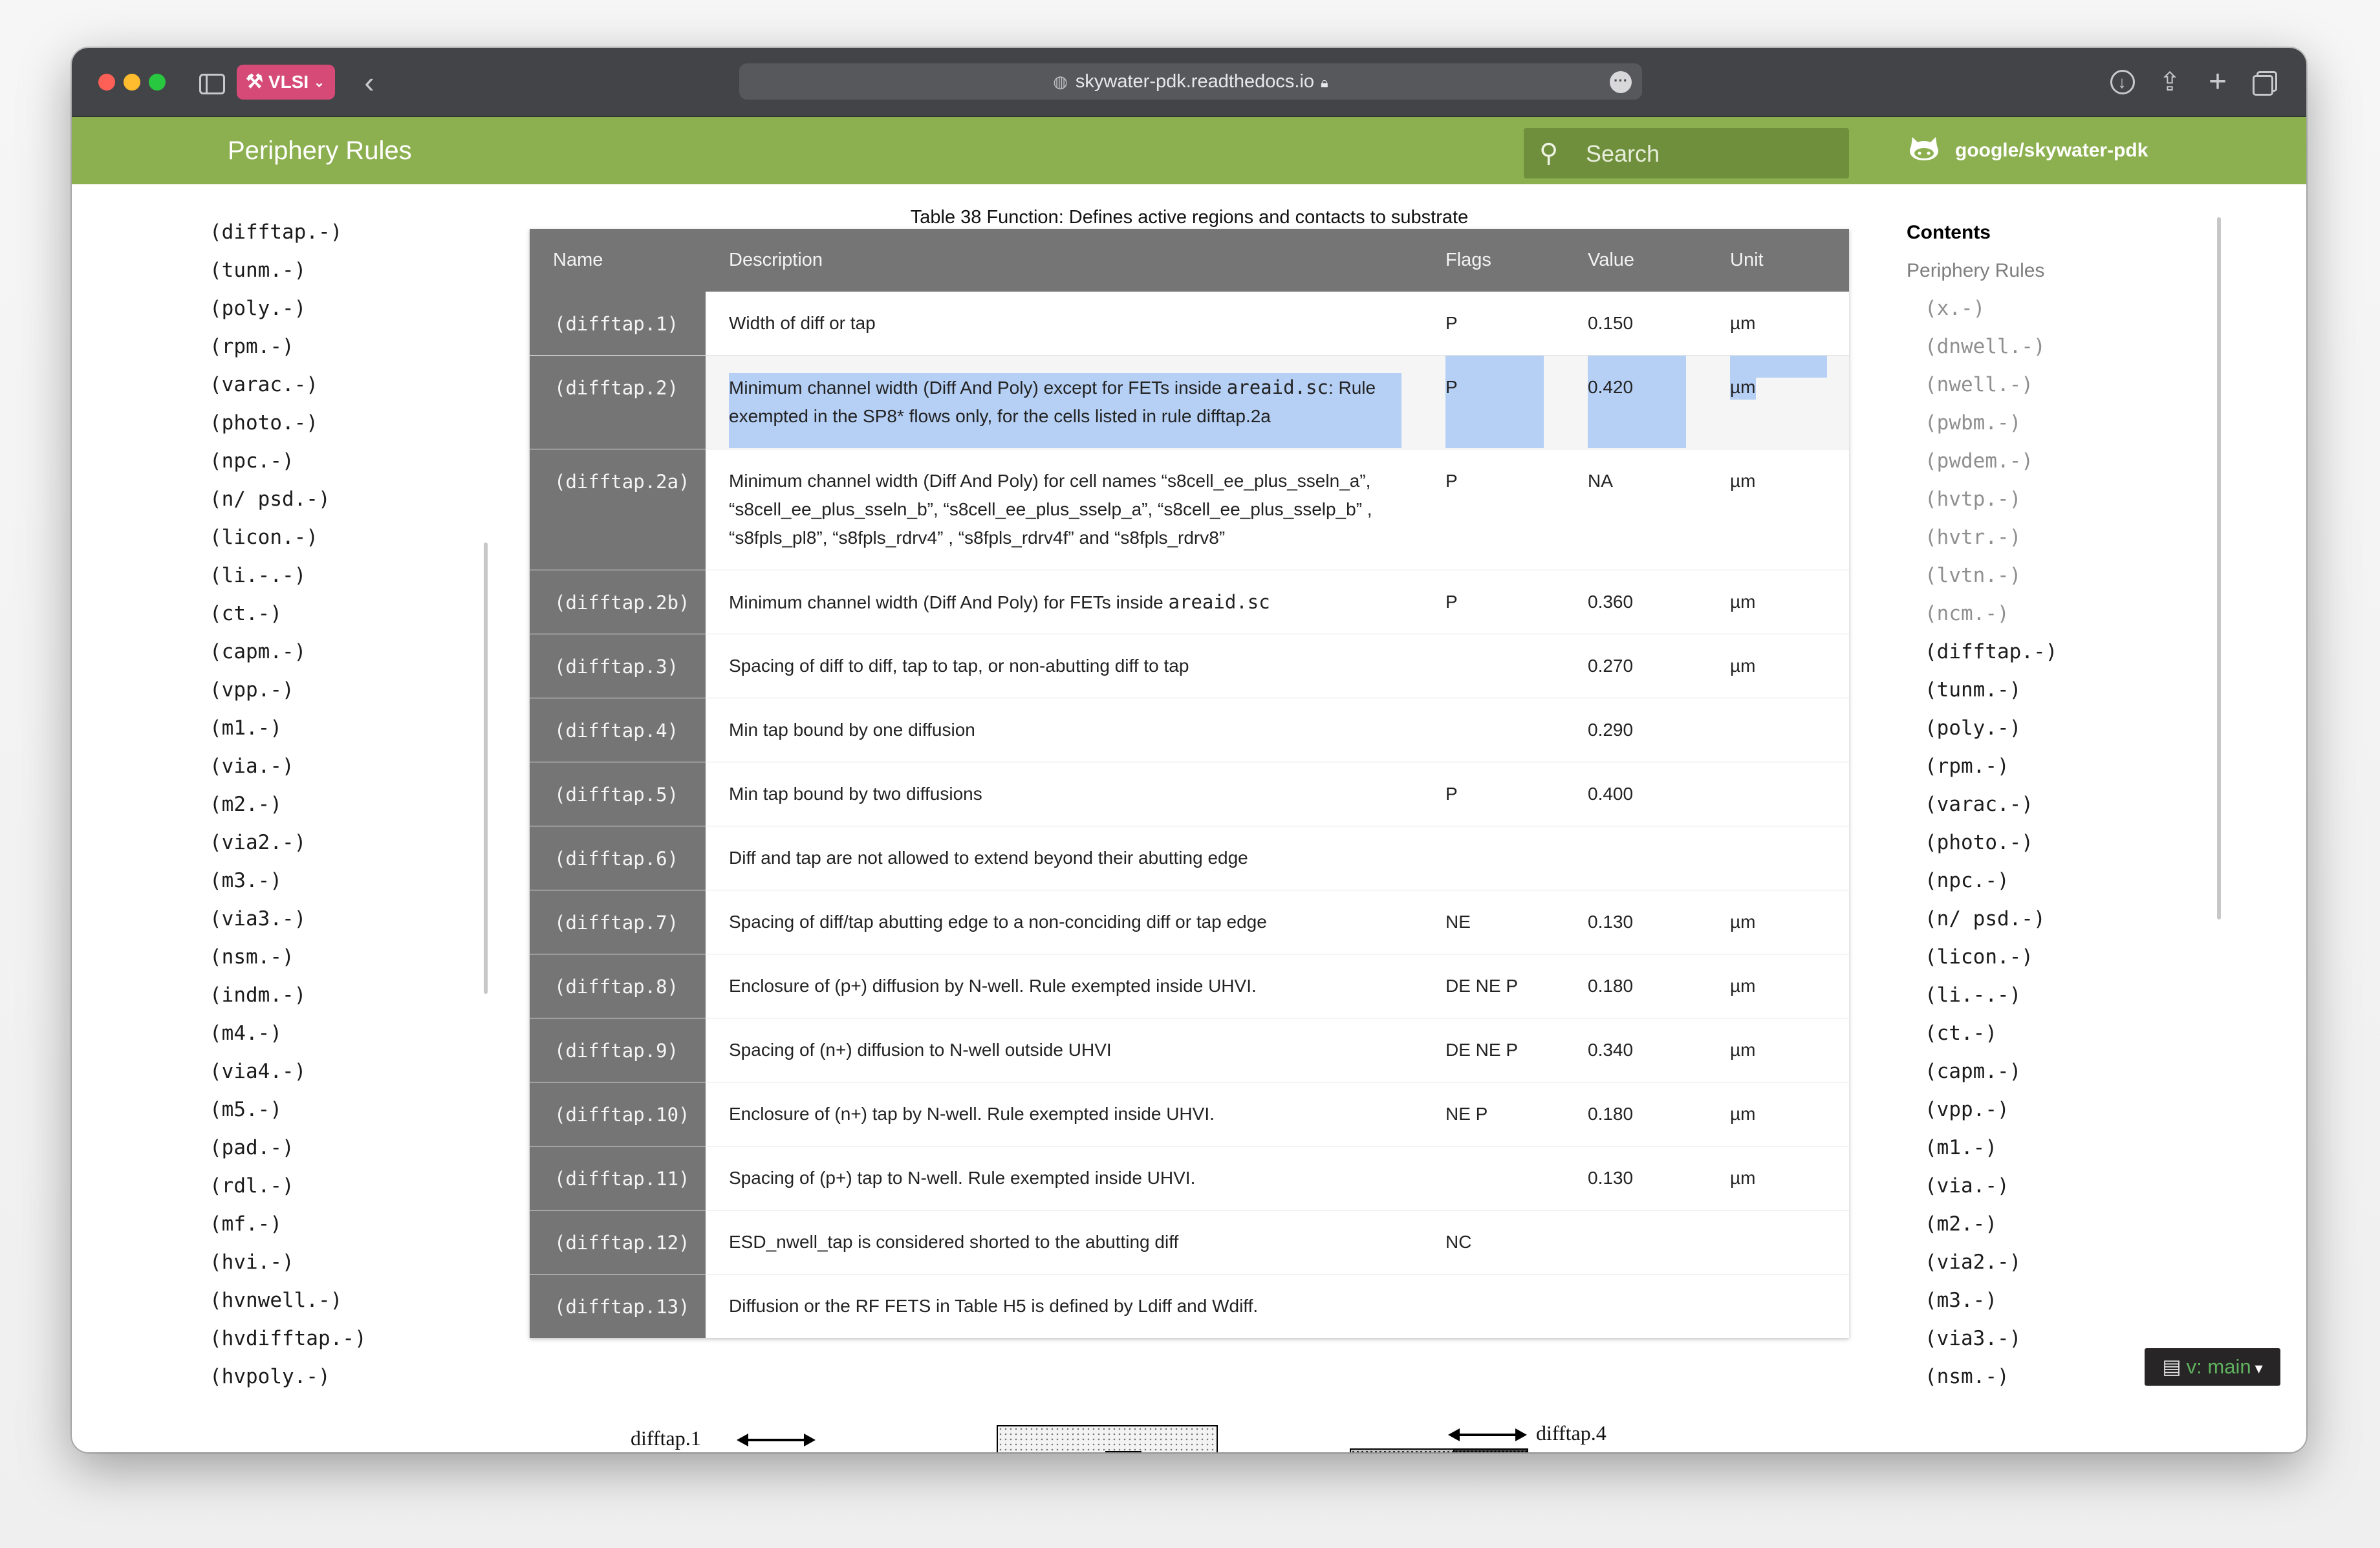  I want to click on toc-item: (pwbm.-), so click(2042, 423).